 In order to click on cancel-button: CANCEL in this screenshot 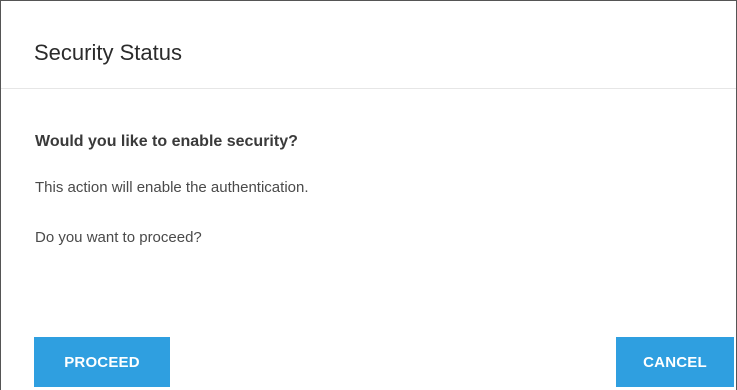, I will do `click(675, 362)`.